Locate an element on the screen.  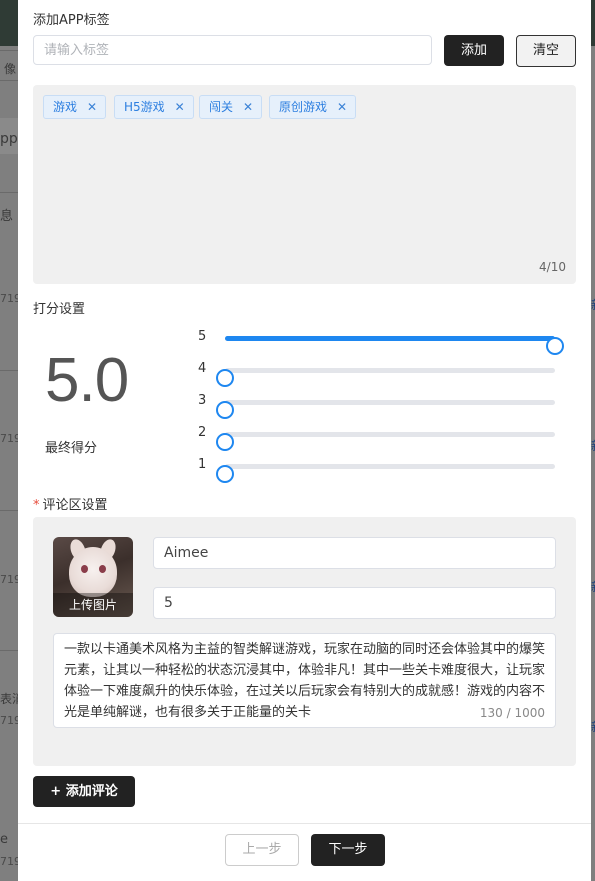
comment-section-label: * 评论区设置 is located at coordinates (70, 503).